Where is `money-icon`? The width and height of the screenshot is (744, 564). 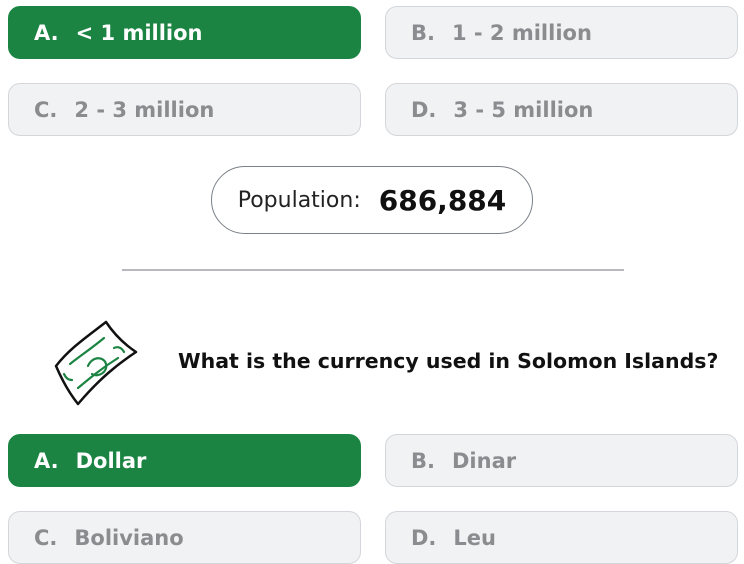
money-icon is located at coordinates (96, 363).